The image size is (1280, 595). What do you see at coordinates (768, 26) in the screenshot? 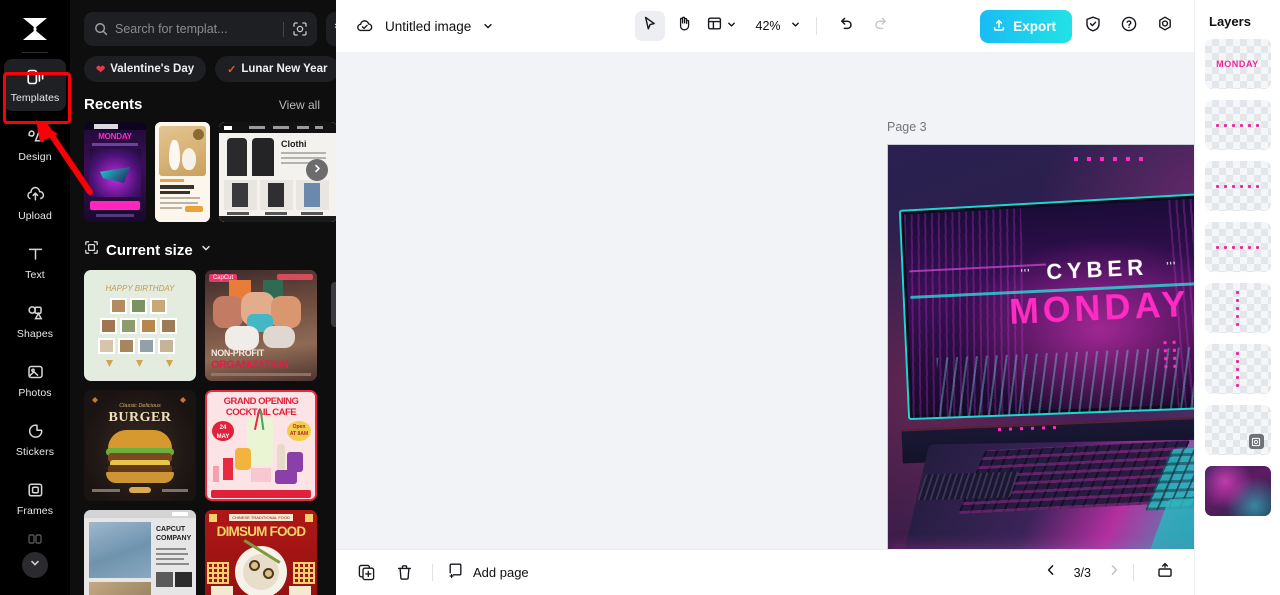
I see `zoom-value: 42%` at bounding box center [768, 26].